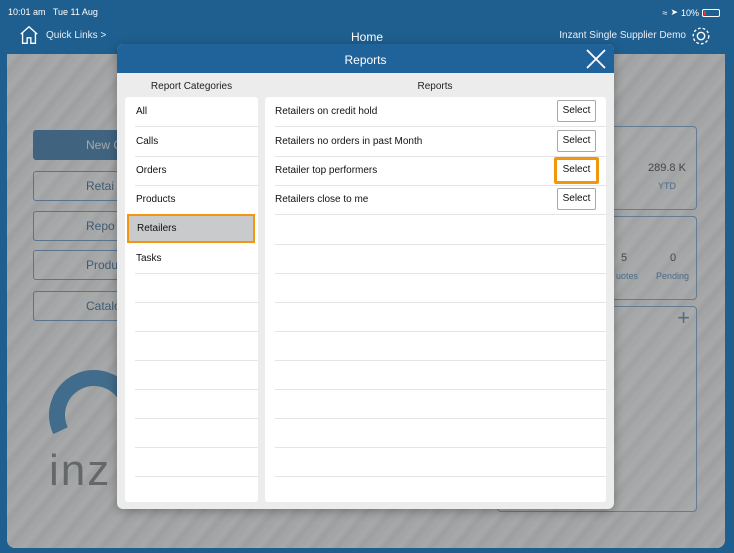 This screenshot has height=553, width=734. What do you see at coordinates (435, 141) in the screenshot?
I see `report-row: Retailers no orders in past Month Select` at bounding box center [435, 141].